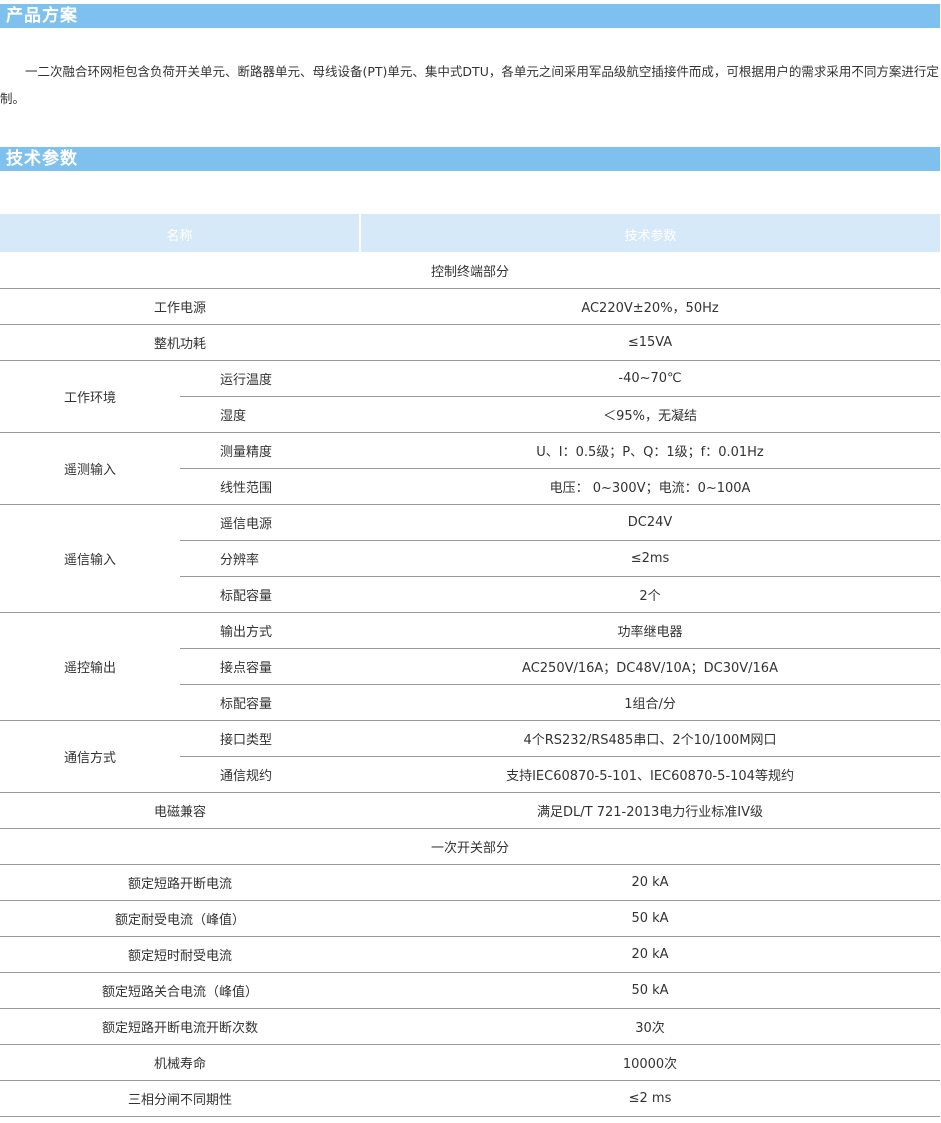  What do you see at coordinates (650, 738) in the screenshot?
I see `row-value: 4个RS232/RS485串口、2个10/100M网口` at bounding box center [650, 738].